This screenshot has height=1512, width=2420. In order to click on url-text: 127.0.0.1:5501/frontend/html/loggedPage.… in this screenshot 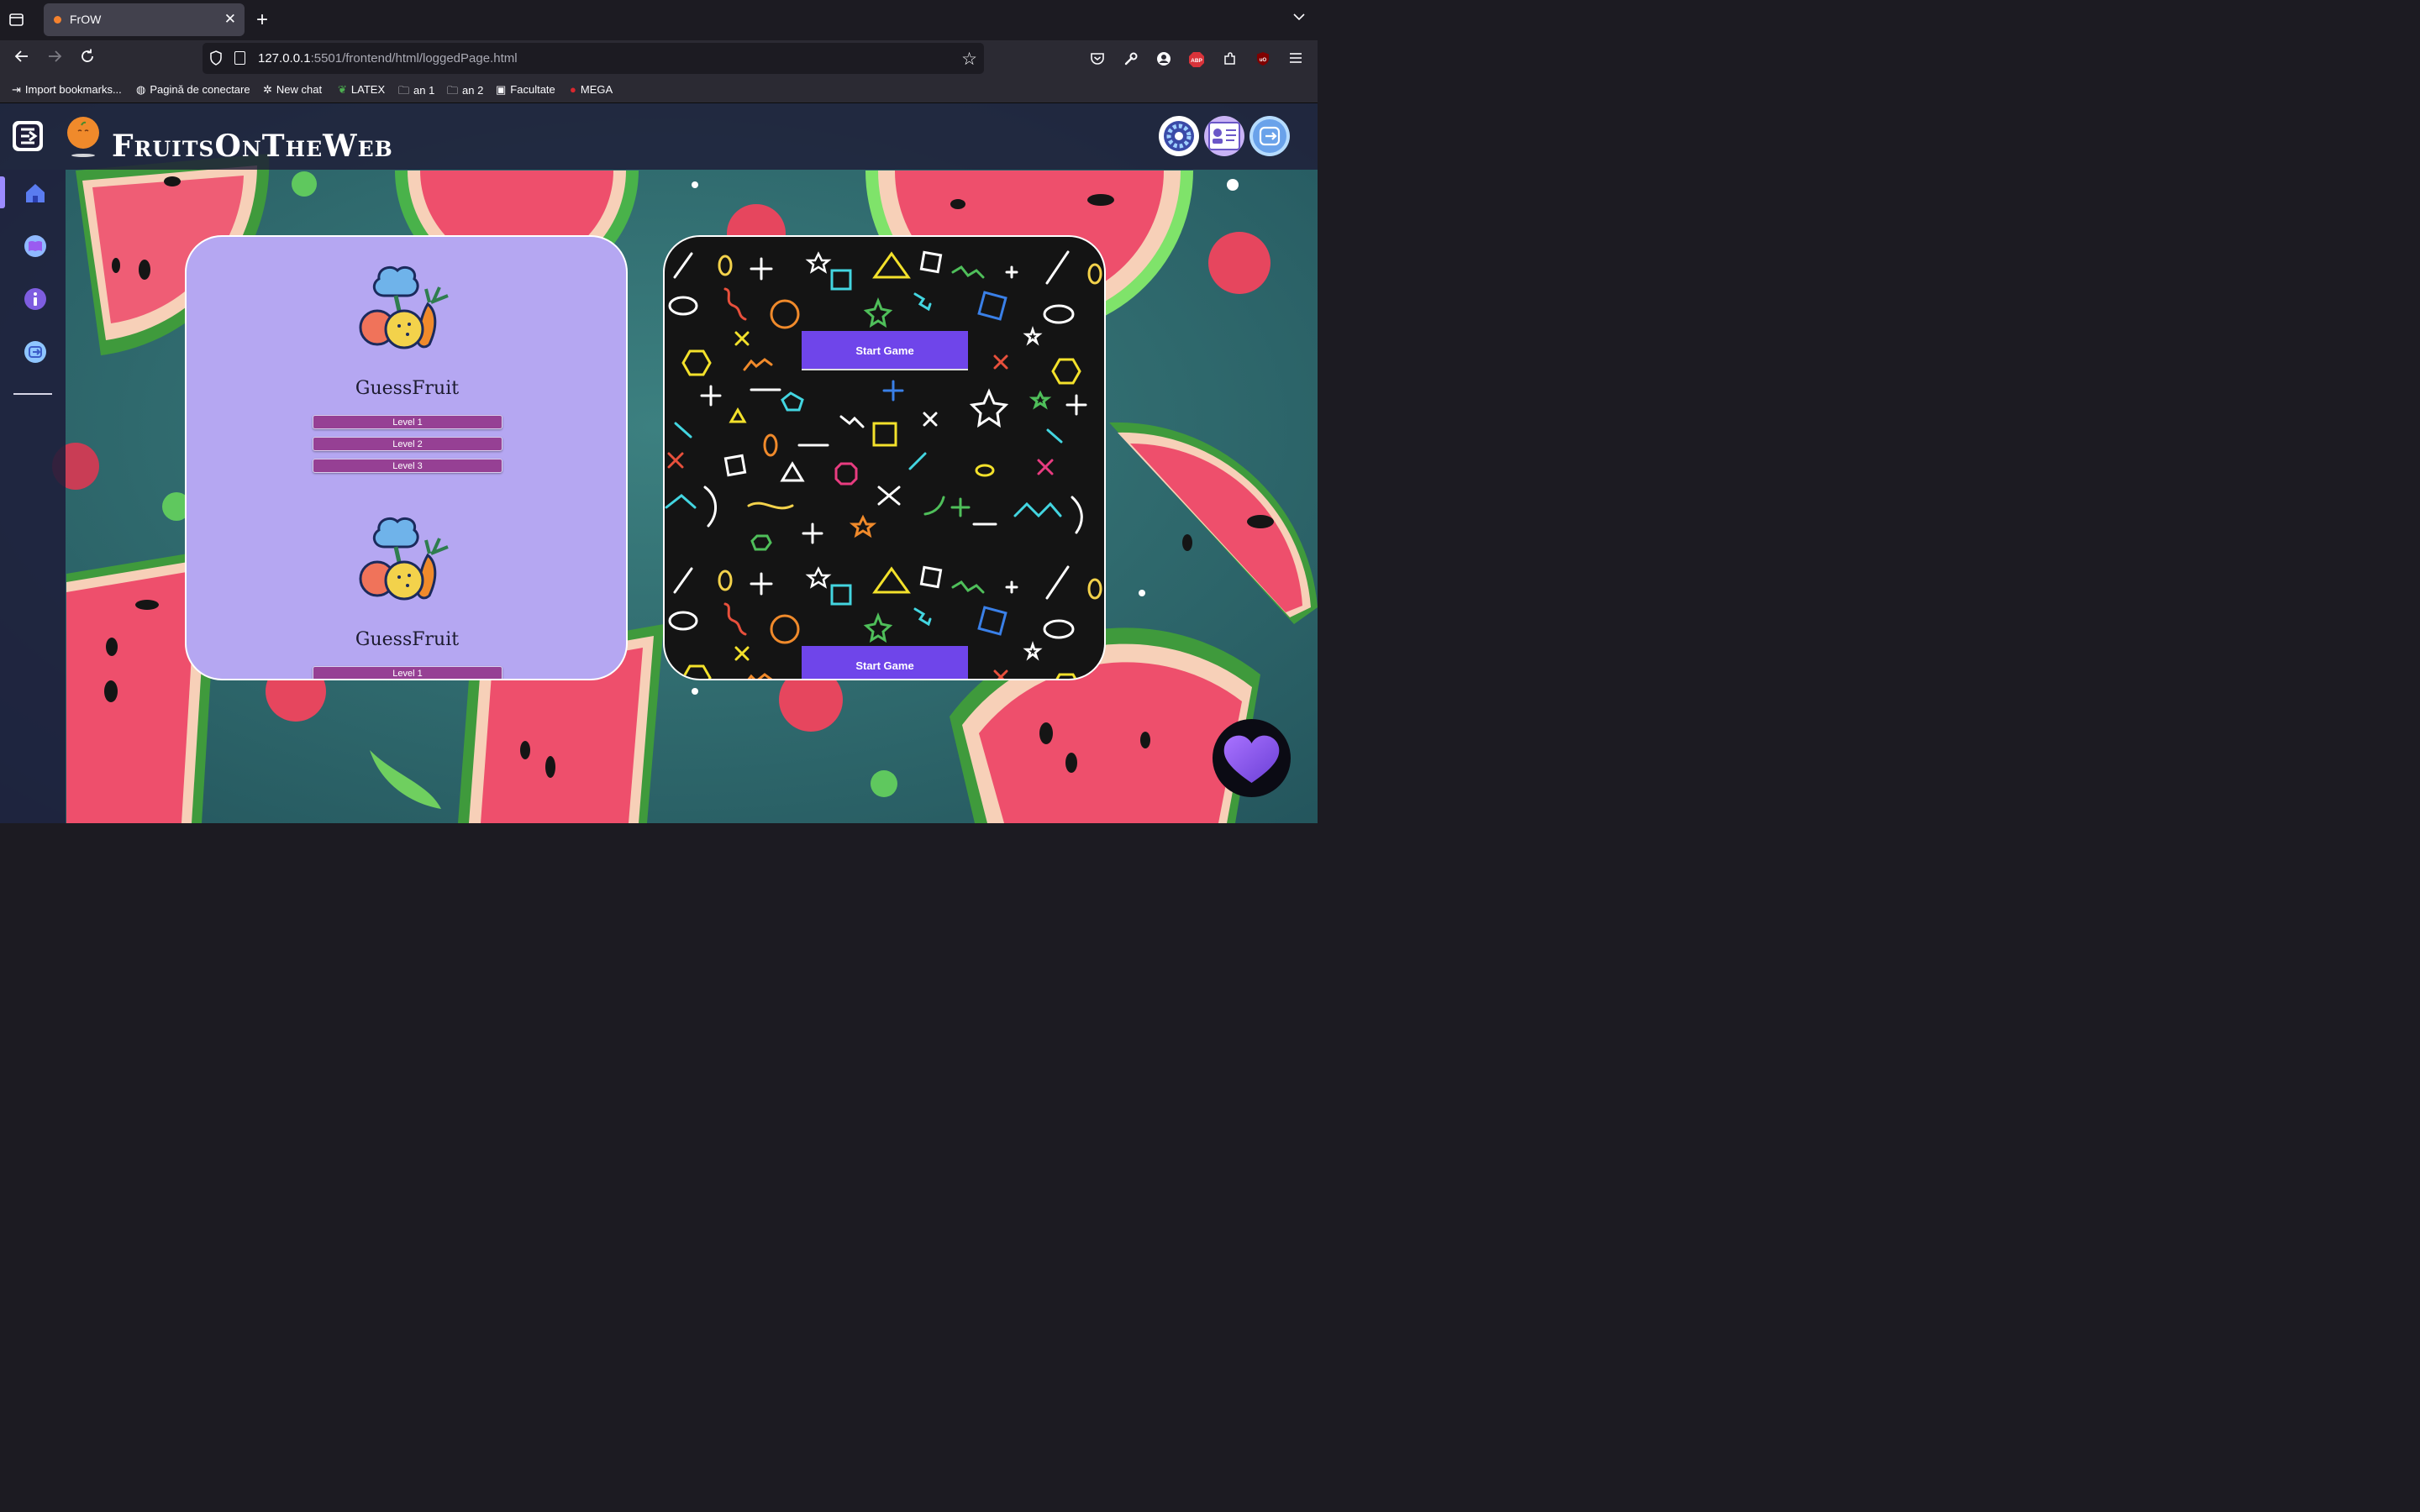, I will do `click(388, 58)`.